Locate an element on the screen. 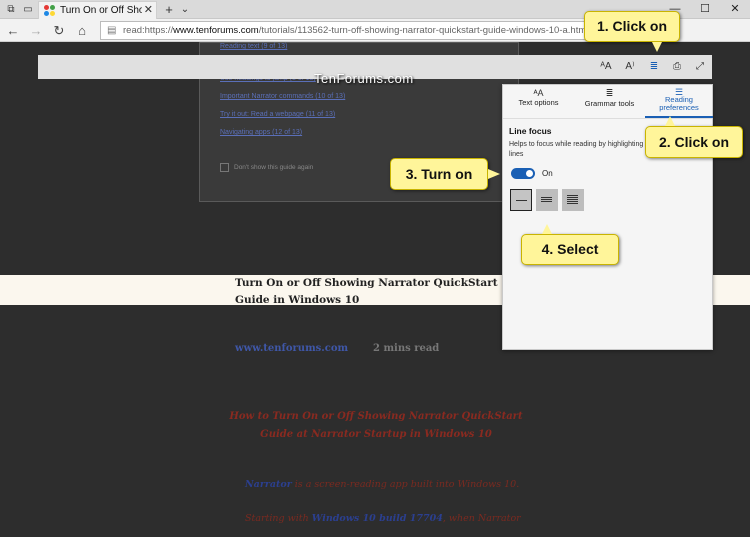  tenforums-favicon-icon is located at coordinates (49, 10).